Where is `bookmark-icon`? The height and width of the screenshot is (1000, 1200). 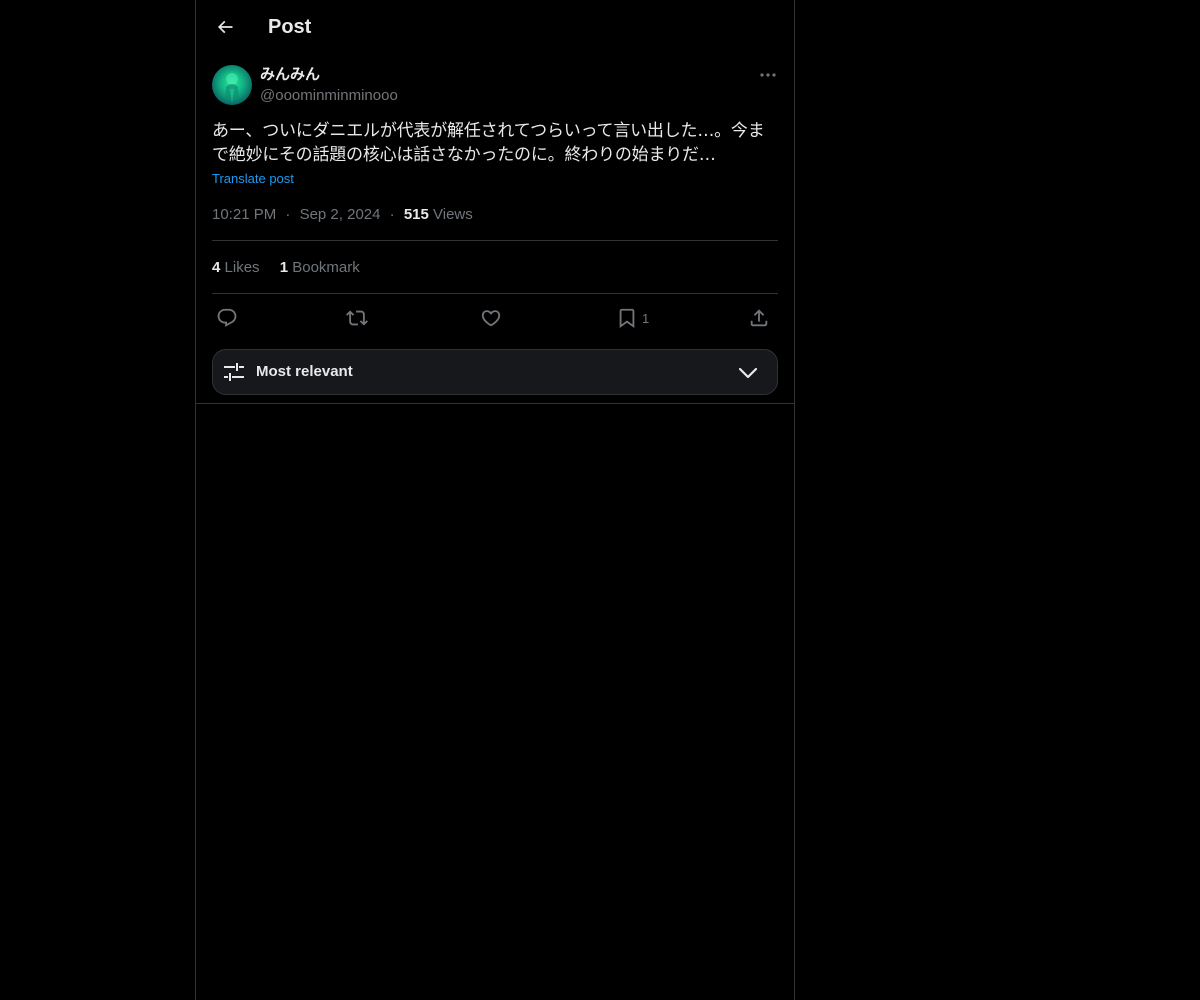 bookmark-icon is located at coordinates (627, 318).